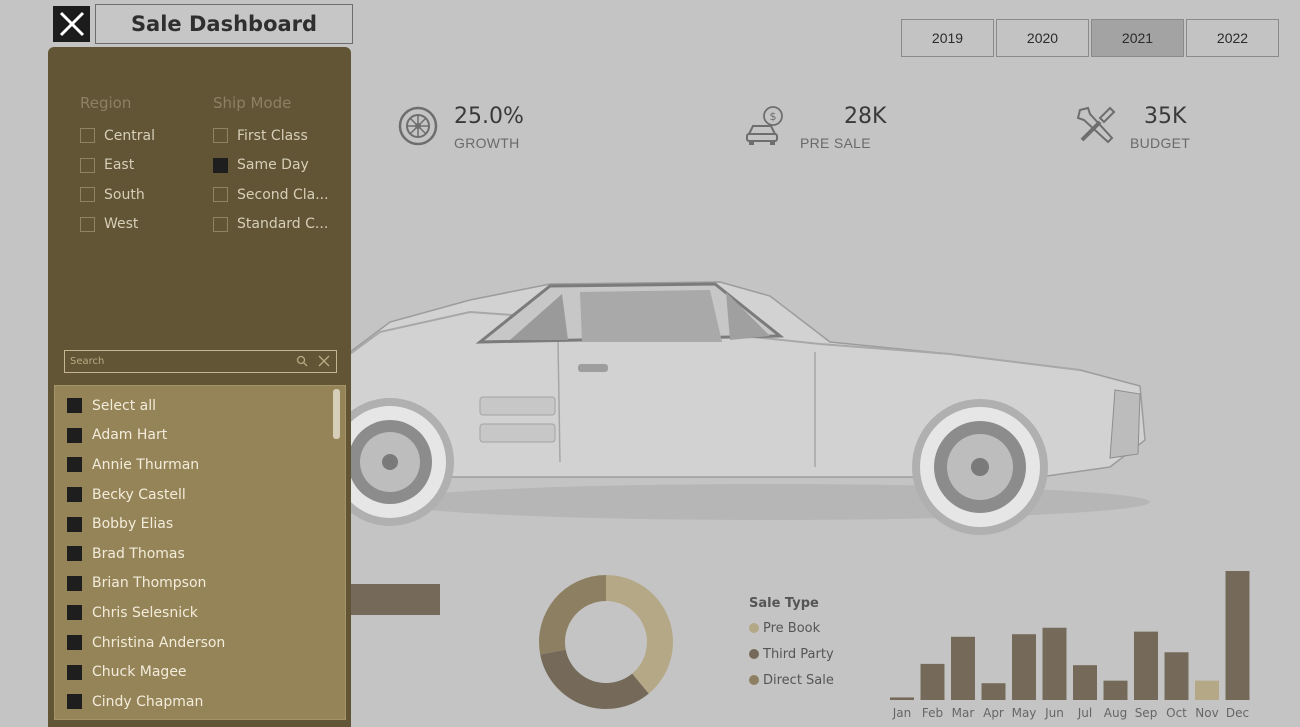 The height and width of the screenshot is (727, 1300). I want to click on donut-slice-third-party, so click(594, 679).